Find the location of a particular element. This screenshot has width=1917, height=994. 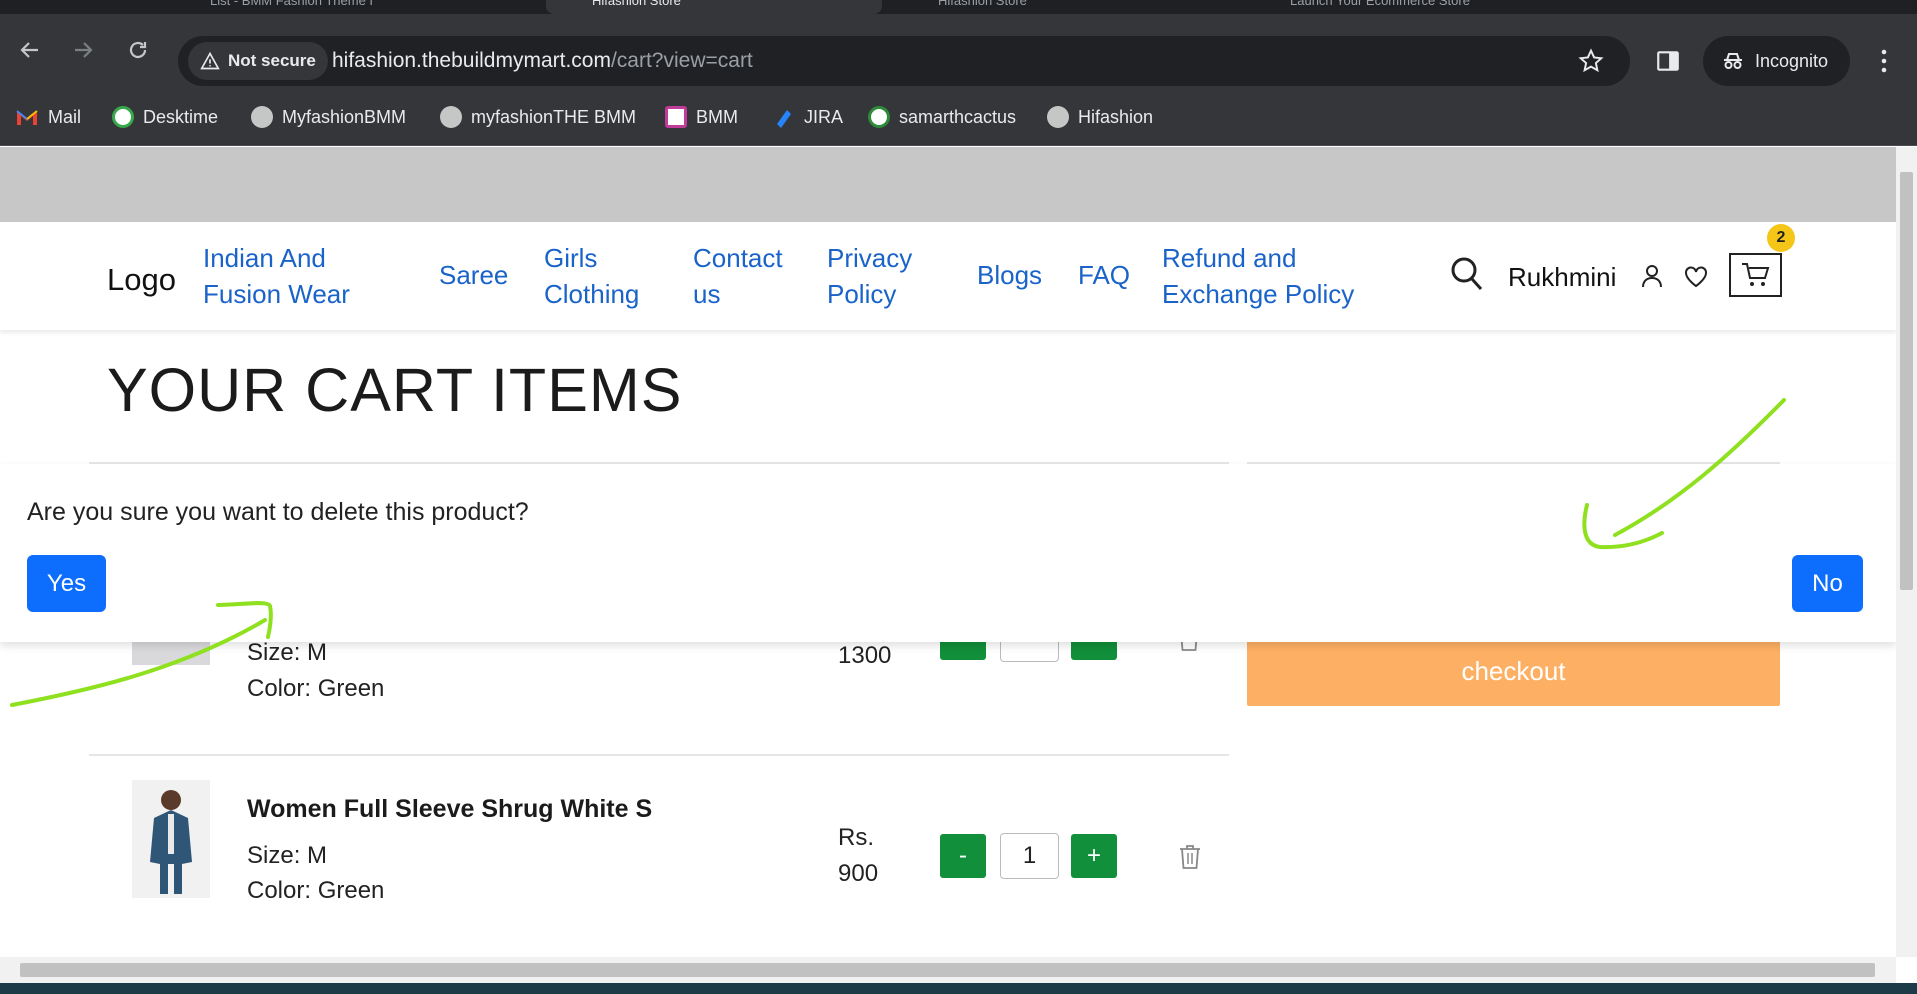

horizontal-scroll-thumb is located at coordinates (947, 970).